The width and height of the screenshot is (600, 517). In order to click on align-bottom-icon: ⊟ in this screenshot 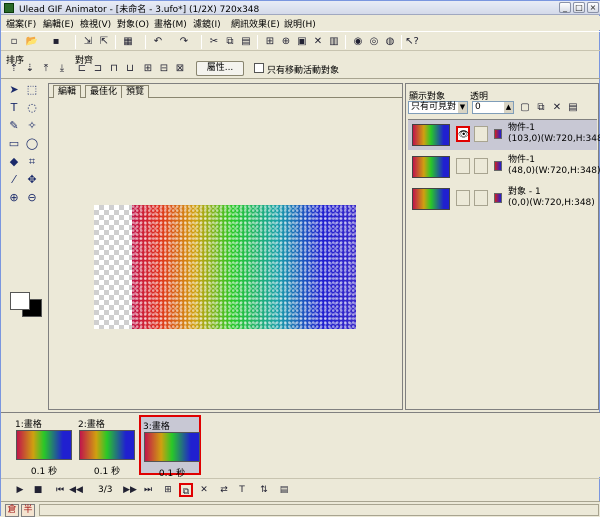, I will do `click(164, 69)`.